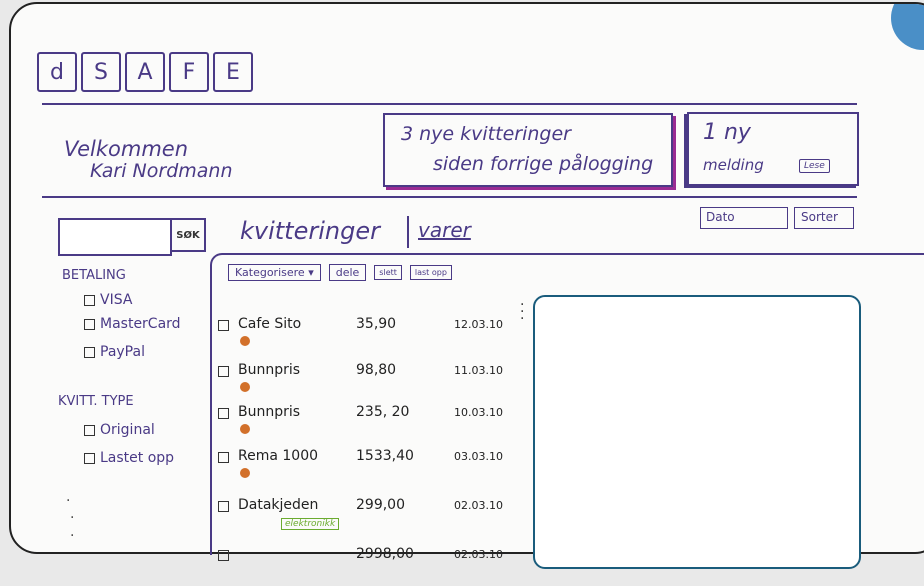 This screenshot has height=586, width=924. Describe the element at coordinates (122, 352) in the screenshot. I see `filter-label: PayPal` at that location.